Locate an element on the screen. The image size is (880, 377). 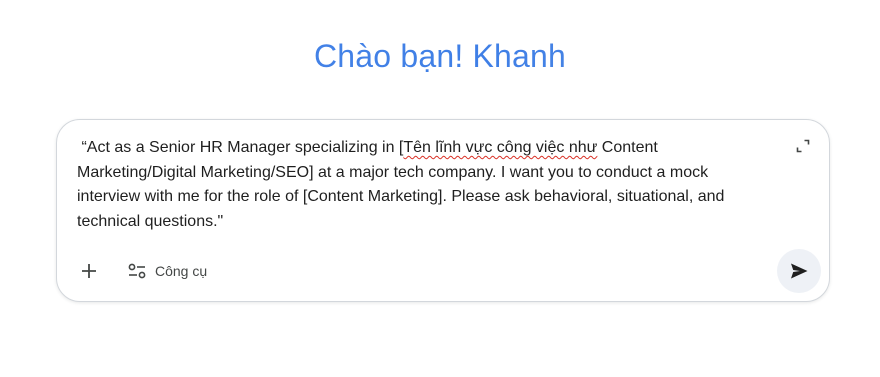
tools-label: Công cụ is located at coordinates (181, 271).